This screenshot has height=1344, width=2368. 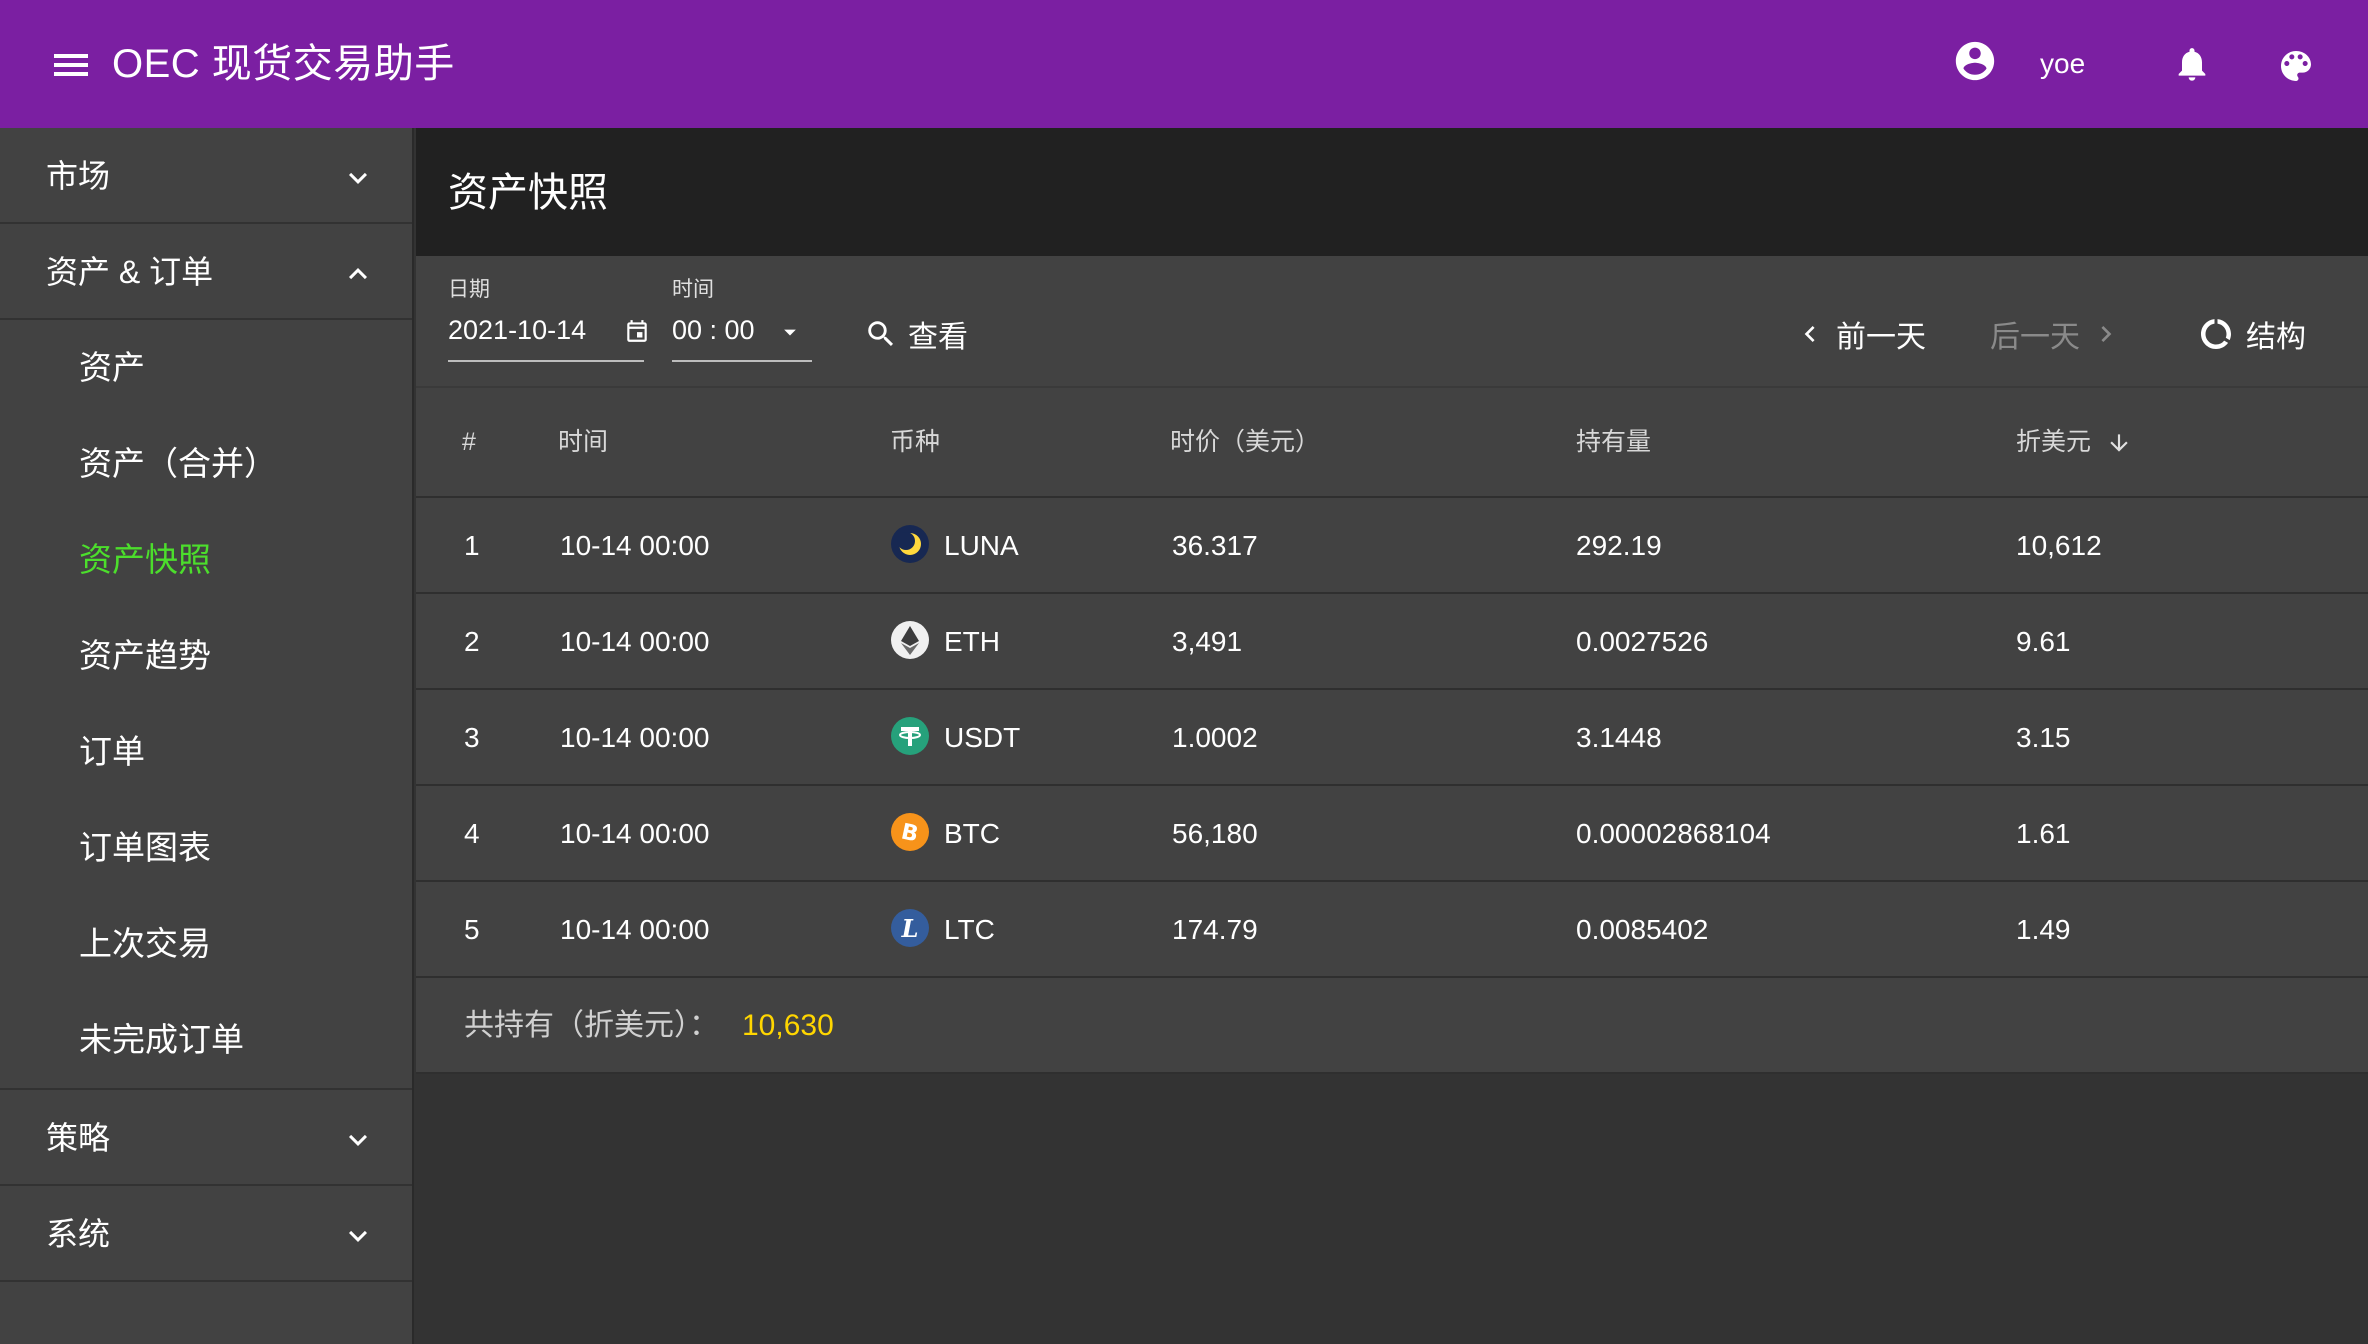 I want to click on cell-amount: 0.0027526, so click(x=1642, y=641).